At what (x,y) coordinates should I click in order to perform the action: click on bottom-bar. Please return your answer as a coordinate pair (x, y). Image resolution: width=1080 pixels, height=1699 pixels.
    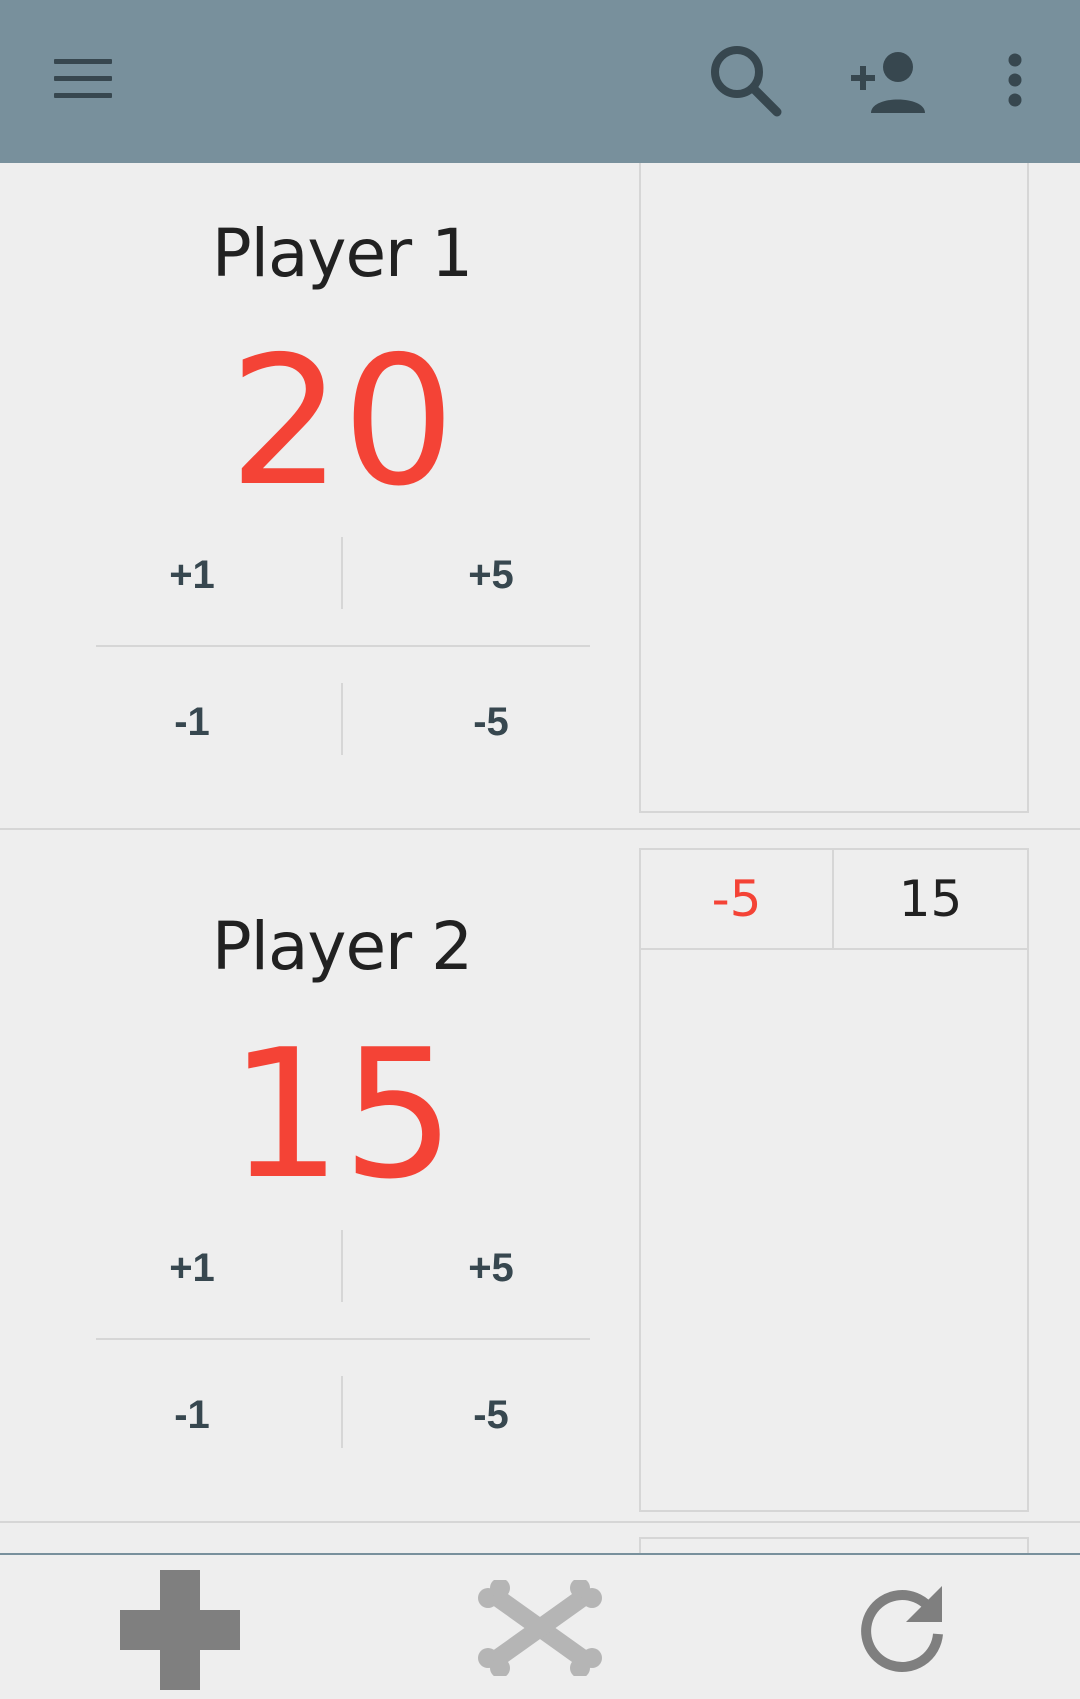
    Looking at the image, I should click on (540, 1626).